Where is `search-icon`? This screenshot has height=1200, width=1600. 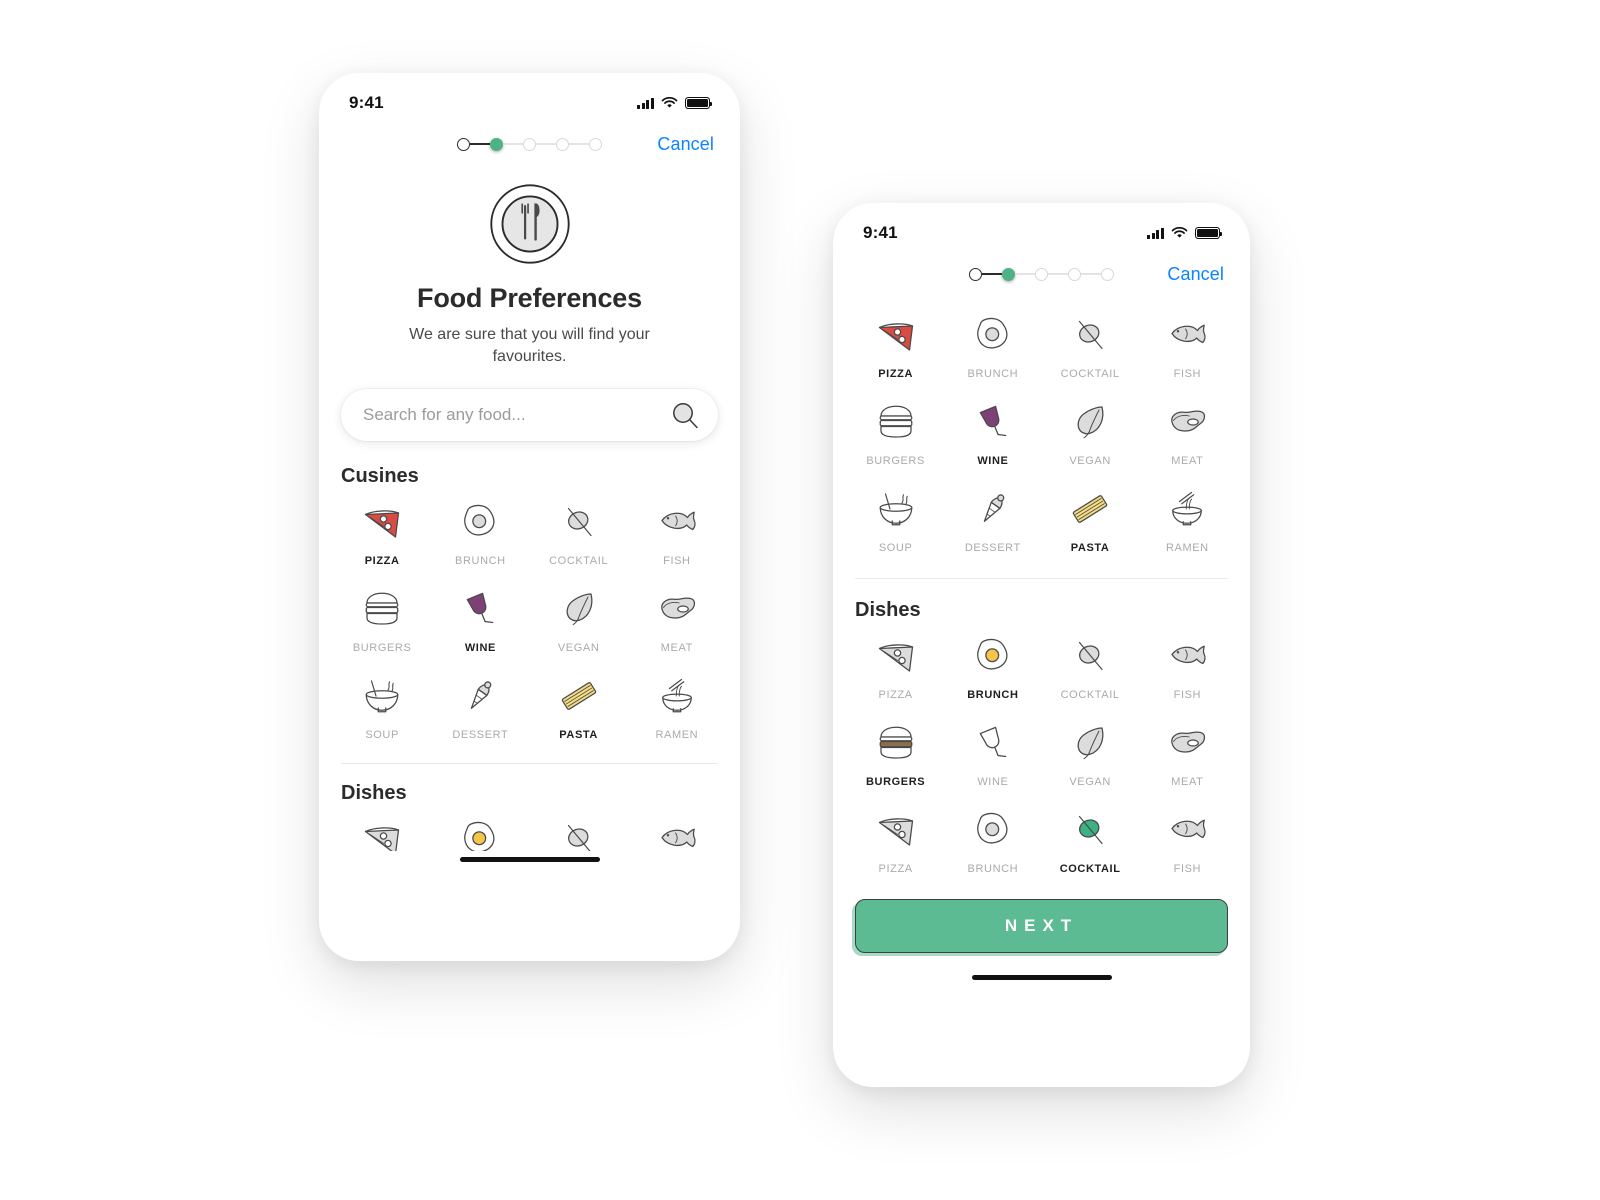
search-icon is located at coordinates (685, 415).